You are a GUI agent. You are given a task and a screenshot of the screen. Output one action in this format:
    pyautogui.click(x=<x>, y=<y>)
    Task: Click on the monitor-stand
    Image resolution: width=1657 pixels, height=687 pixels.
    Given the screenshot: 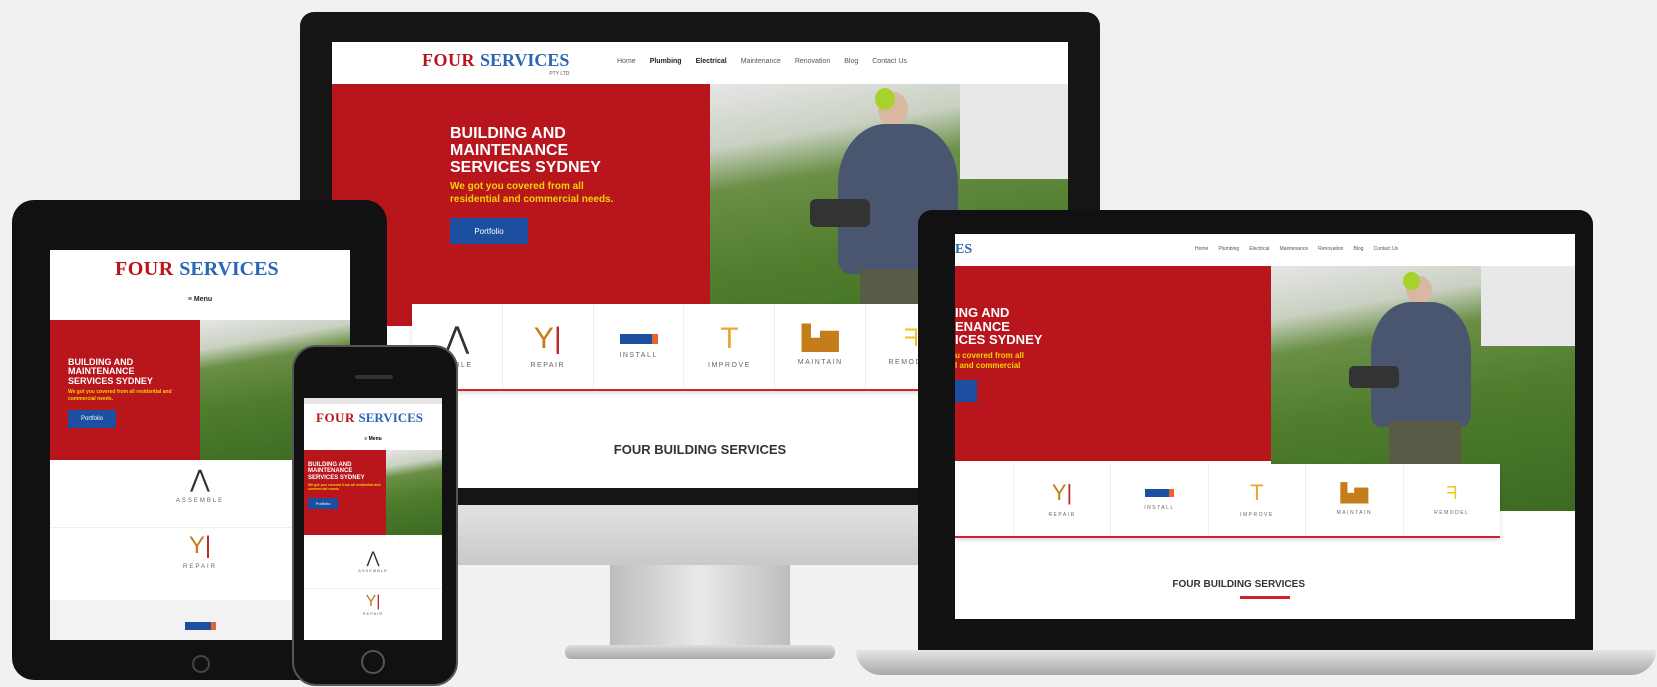 What is the action you would take?
    pyautogui.click(x=700, y=607)
    